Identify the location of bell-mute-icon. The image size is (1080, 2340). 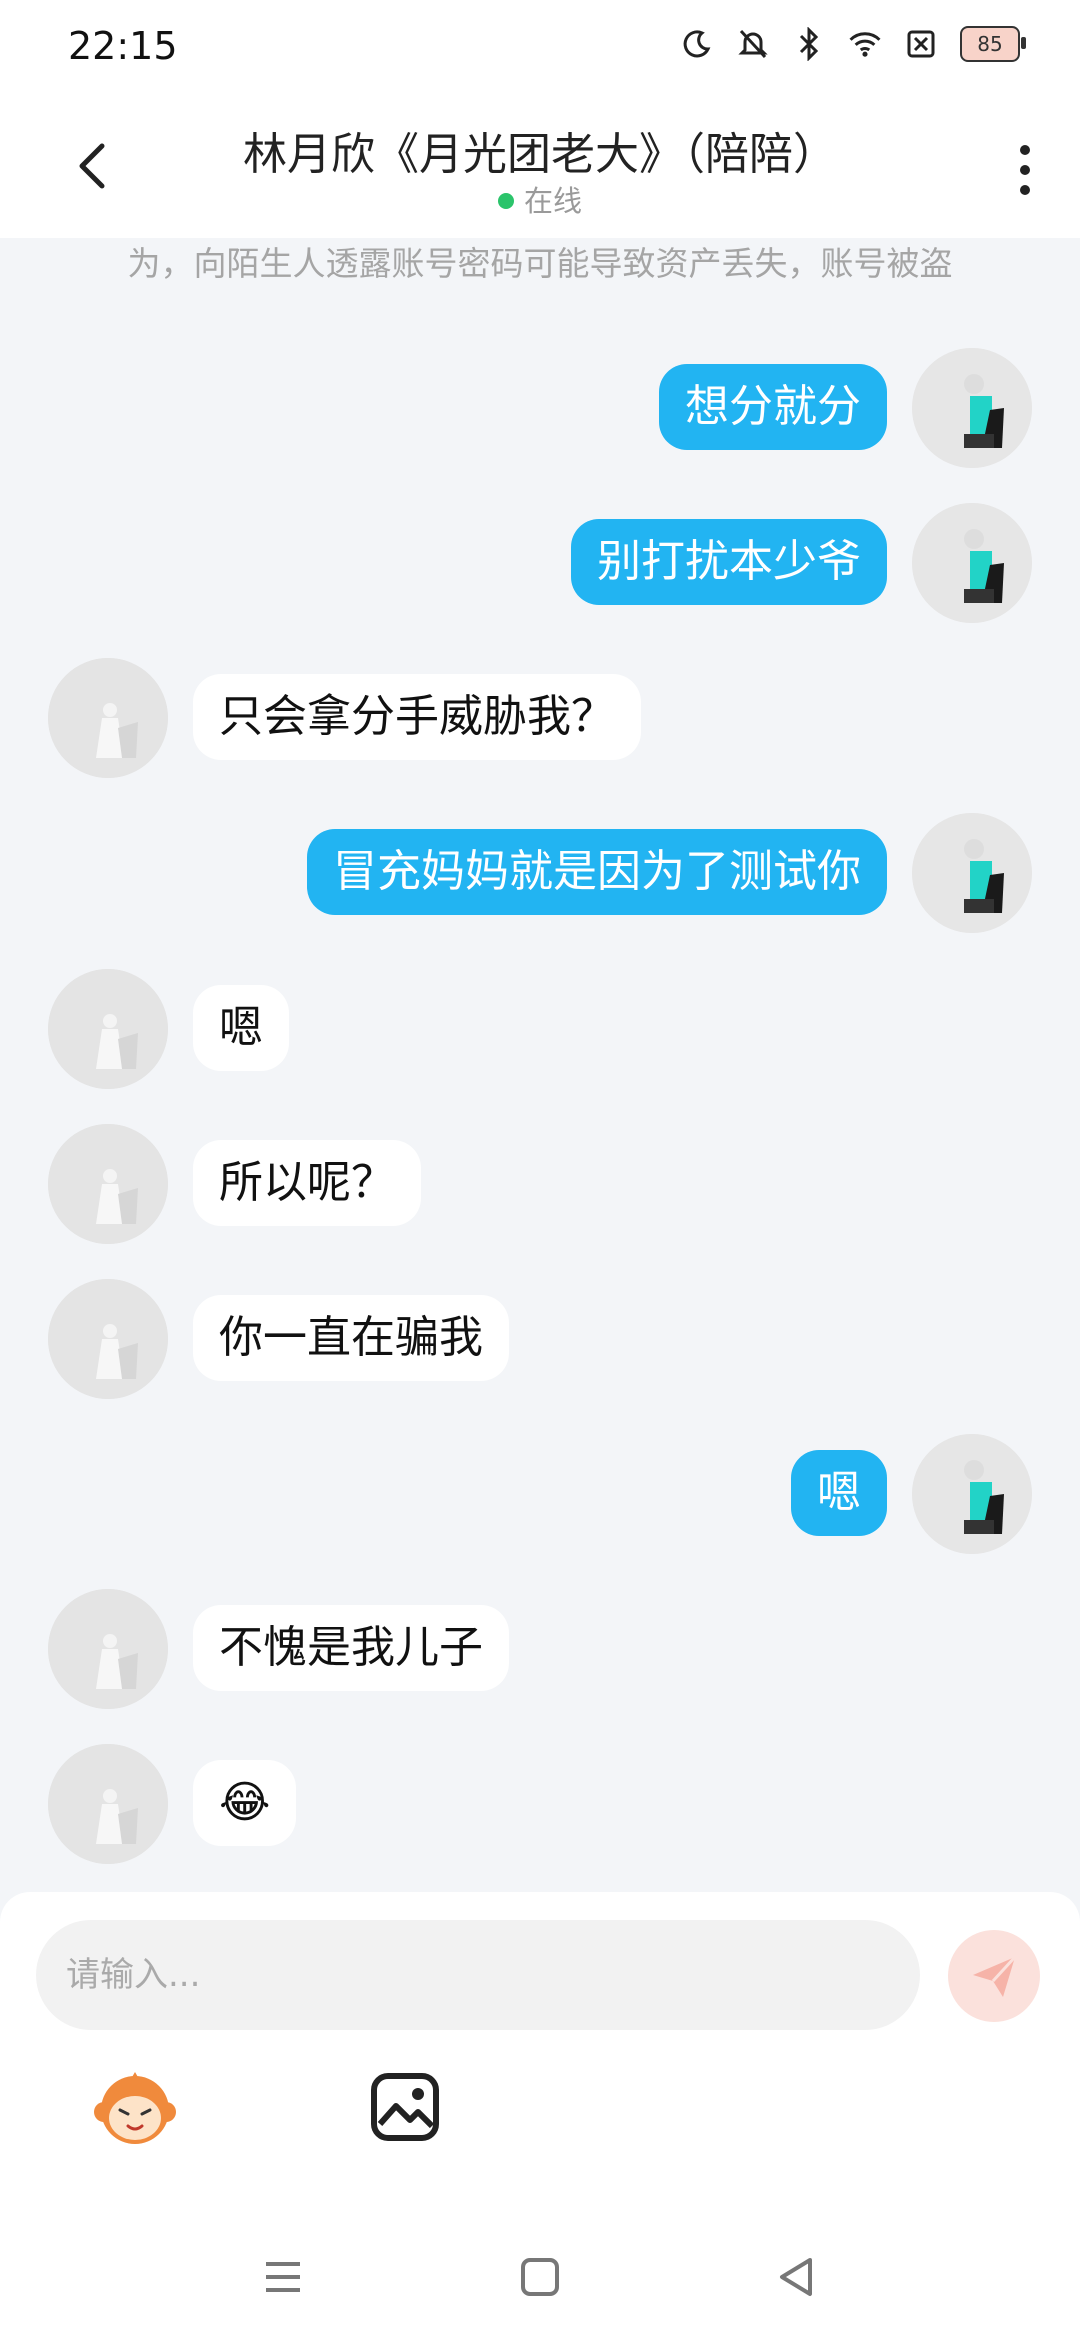
(753, 44).